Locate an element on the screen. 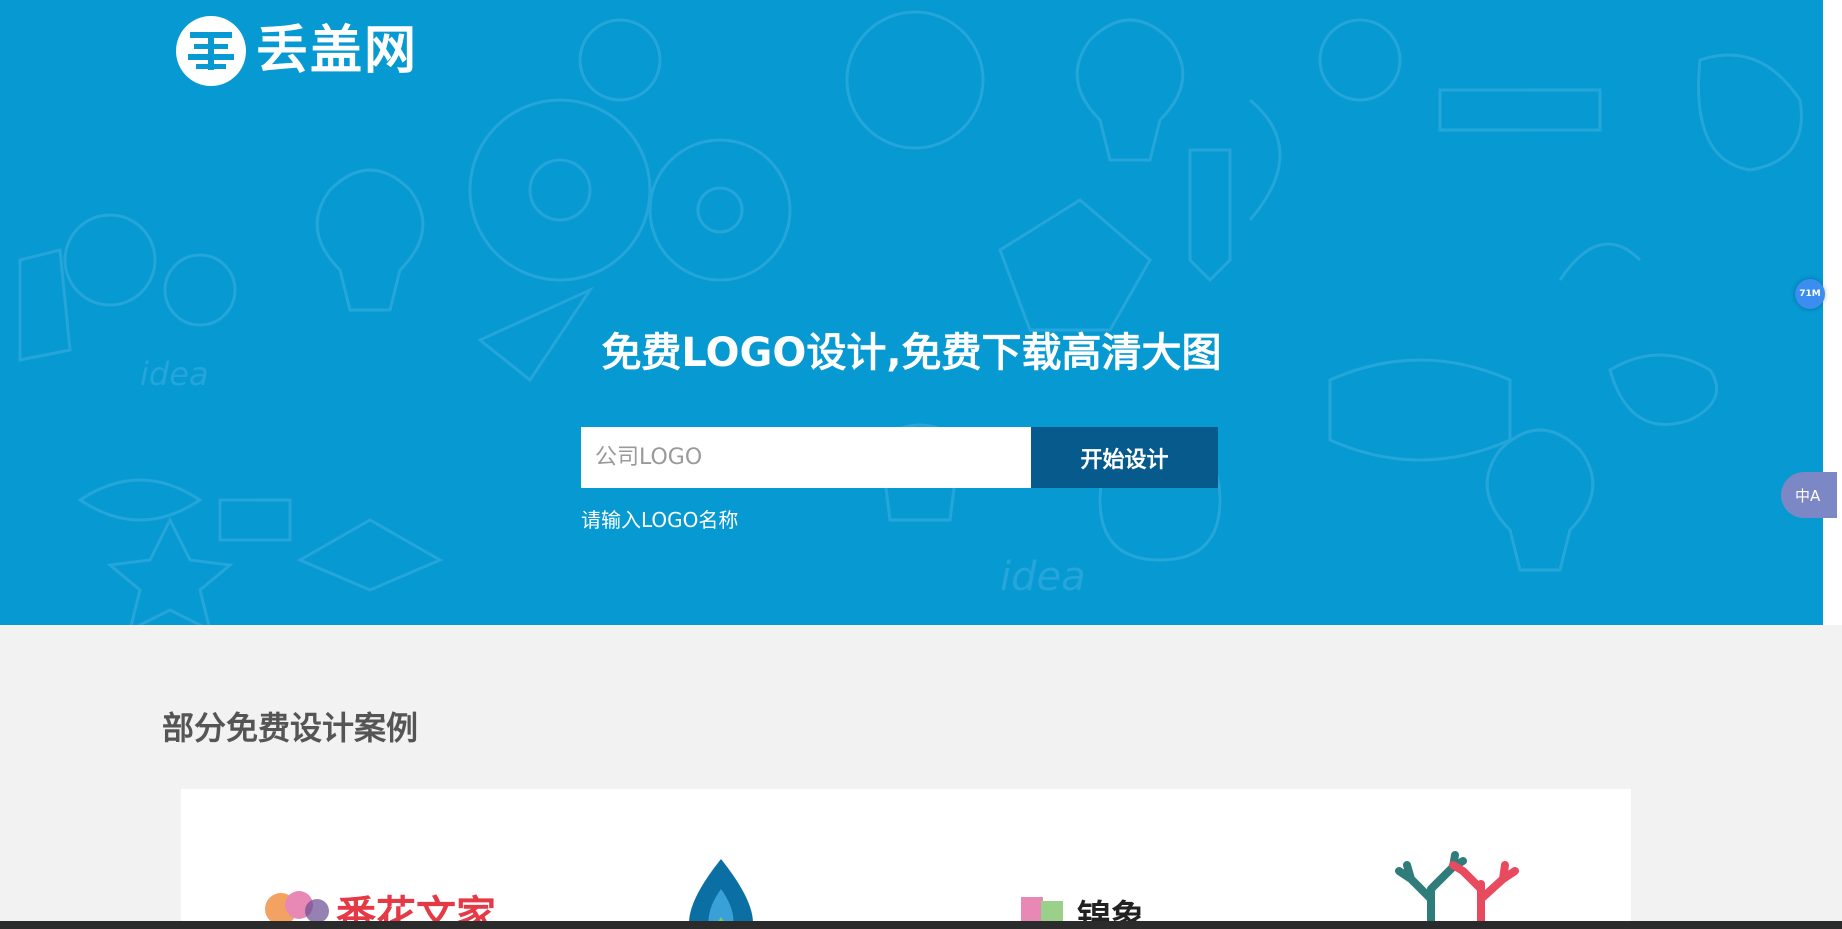 Image resolution: width=1842 pixels, height=929 pixels. translate-icon: 中A is located at coordinates (1808, 495).